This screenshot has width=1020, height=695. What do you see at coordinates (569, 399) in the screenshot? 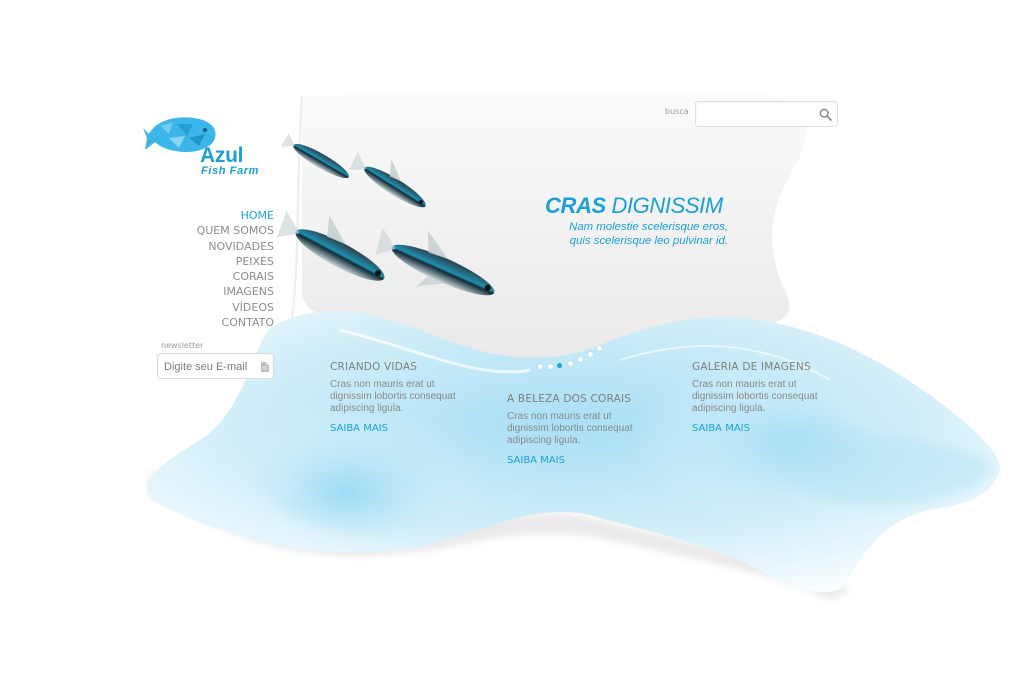
I see `feature-title: A BELEZA DOS CORAIS` at bounding box center [569, 399].